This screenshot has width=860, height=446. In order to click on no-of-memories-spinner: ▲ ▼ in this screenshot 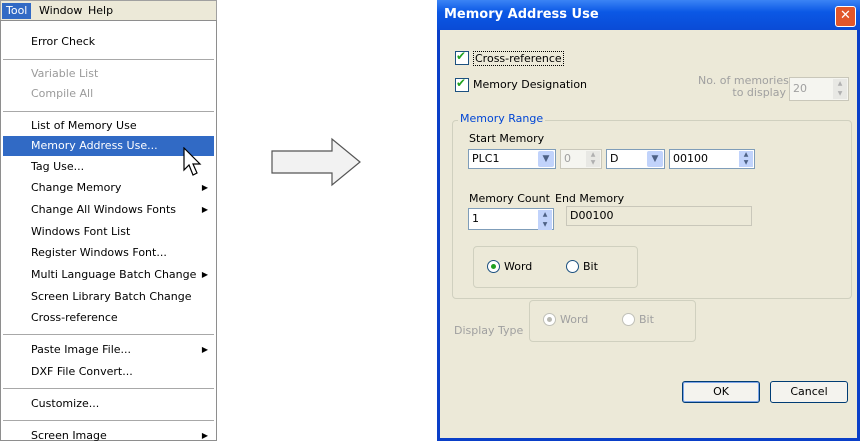, I will do `click(840, 89)`.